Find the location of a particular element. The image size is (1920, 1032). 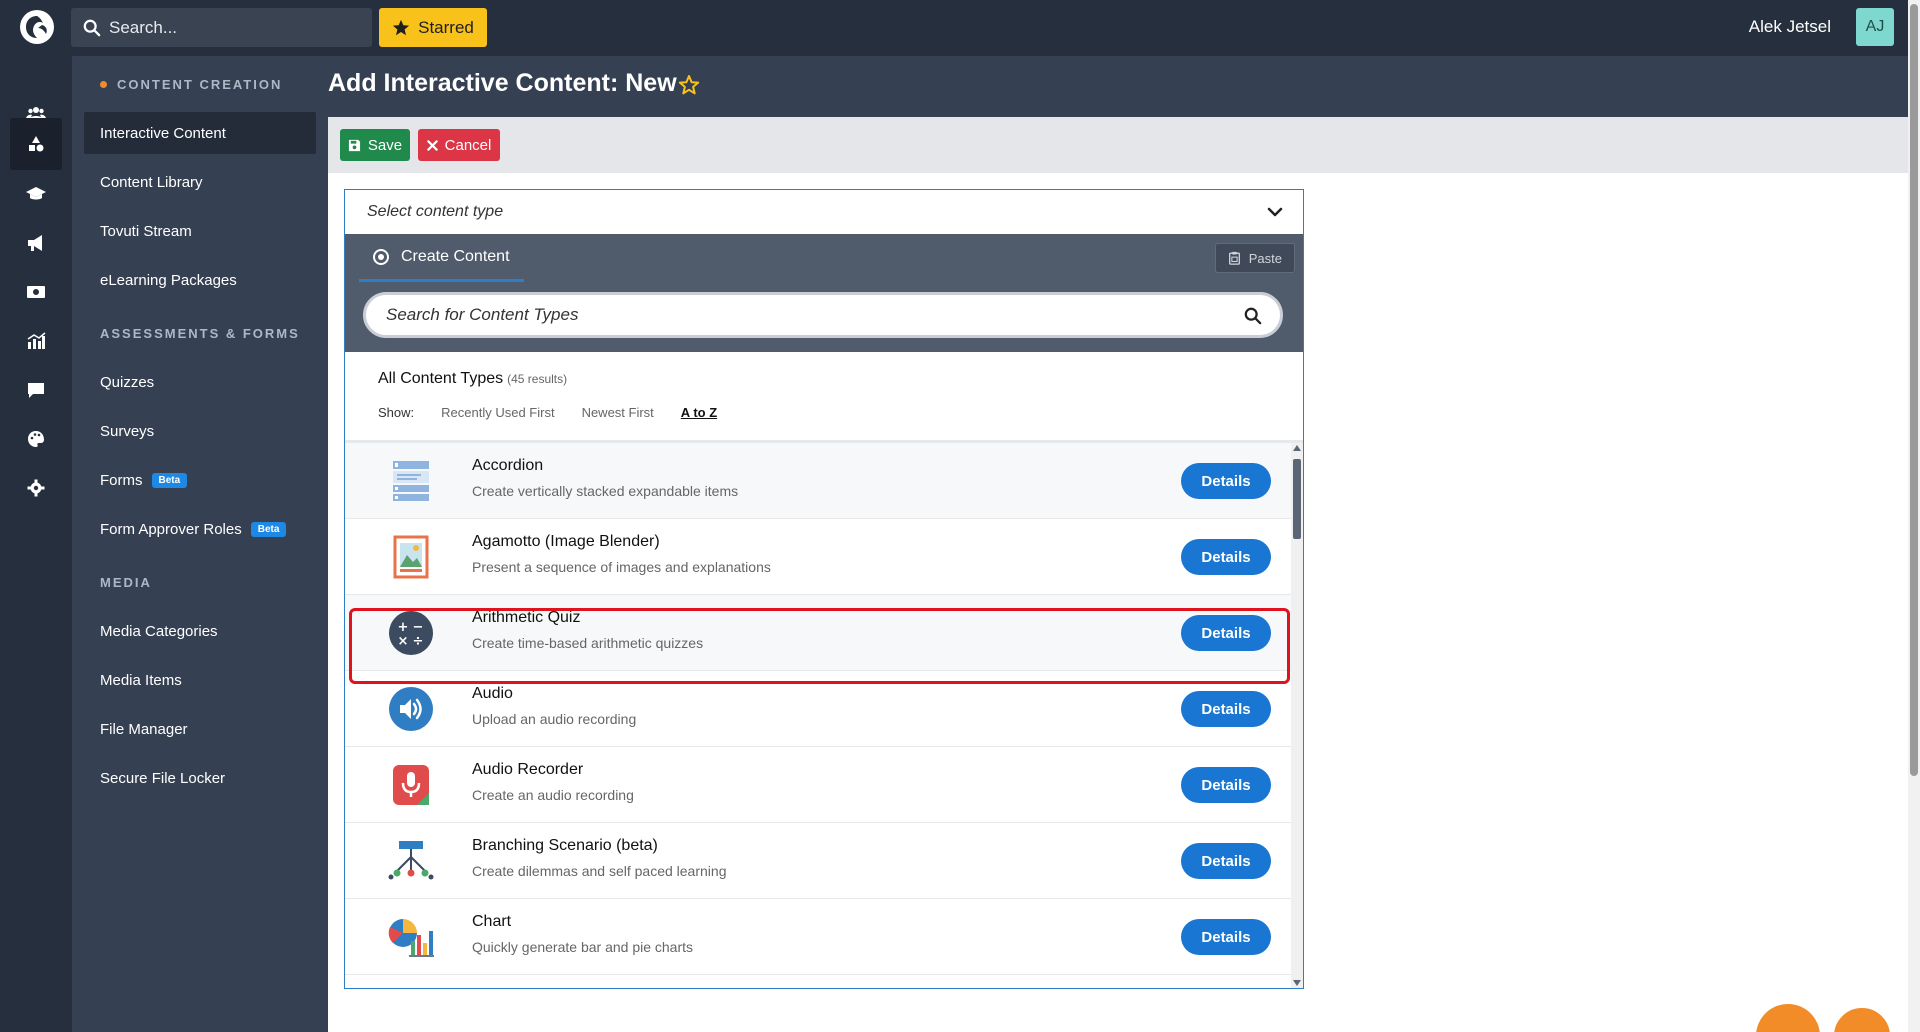

analytics-icon is located at coordinates (36, 340).